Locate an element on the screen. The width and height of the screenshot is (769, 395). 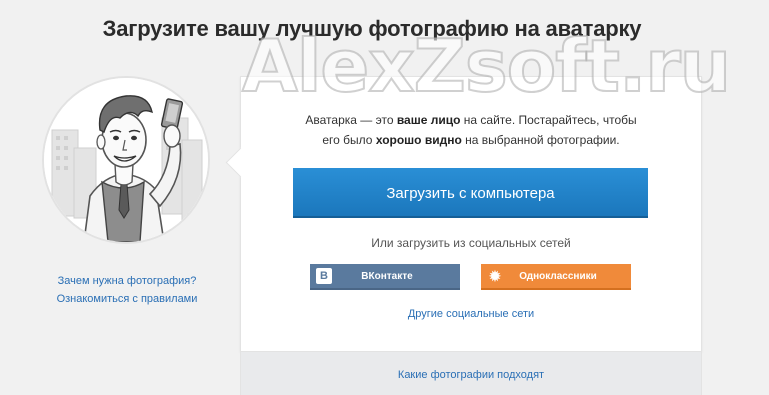
other-networks-link: Другие социальные сети is located at coordinates (471, 314).